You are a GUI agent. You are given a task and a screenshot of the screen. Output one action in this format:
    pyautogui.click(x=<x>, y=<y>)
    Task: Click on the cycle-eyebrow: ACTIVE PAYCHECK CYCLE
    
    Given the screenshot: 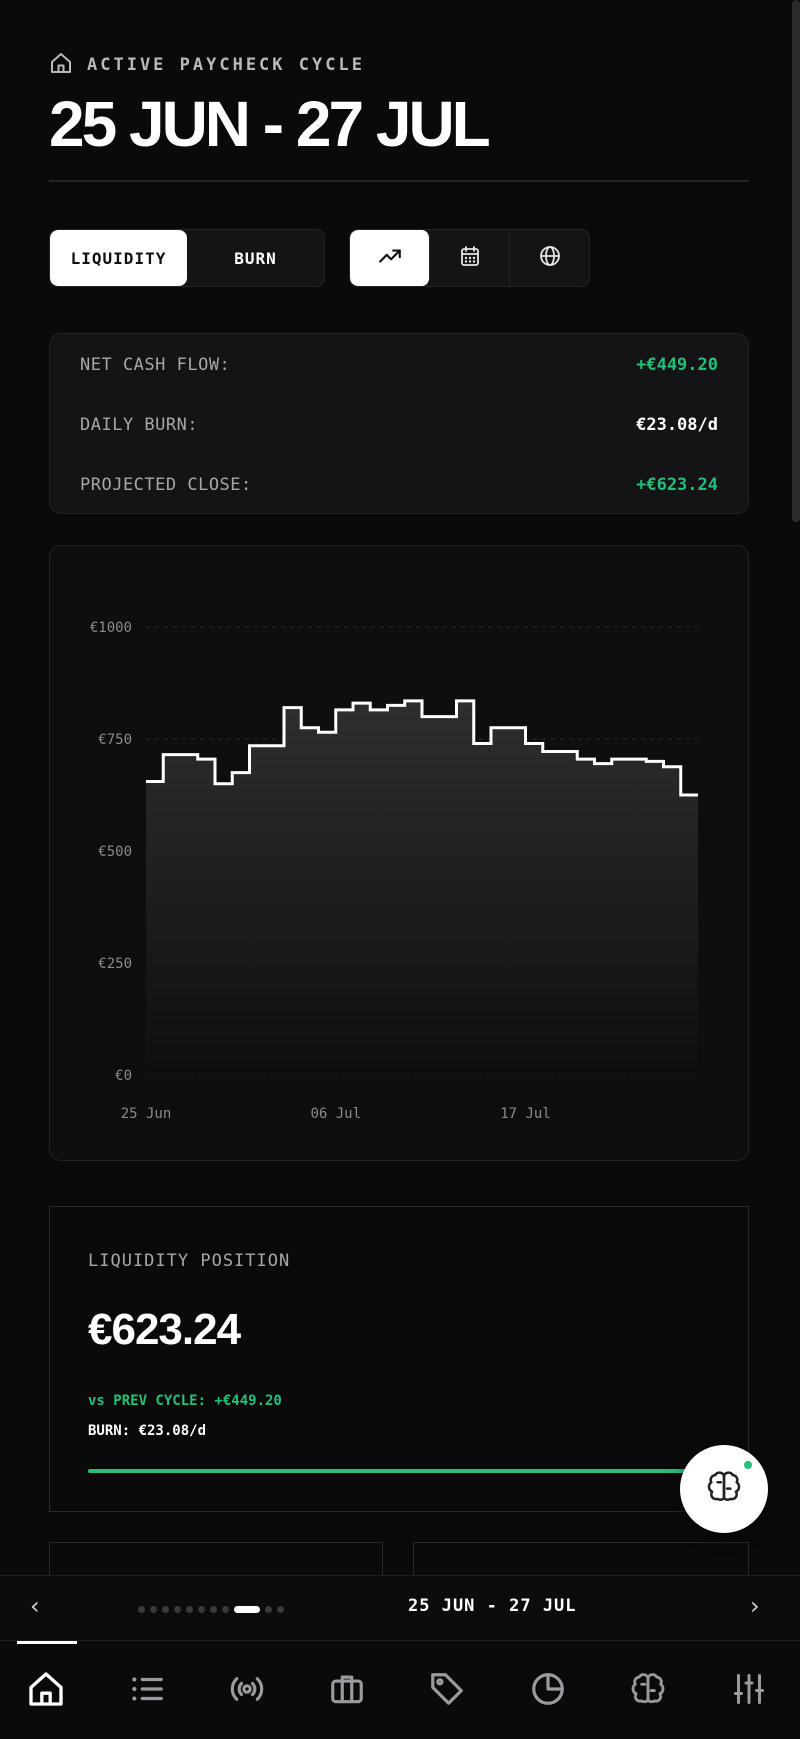 What is the action you would take?
    pyautogui.click(x=399, y=65)
    